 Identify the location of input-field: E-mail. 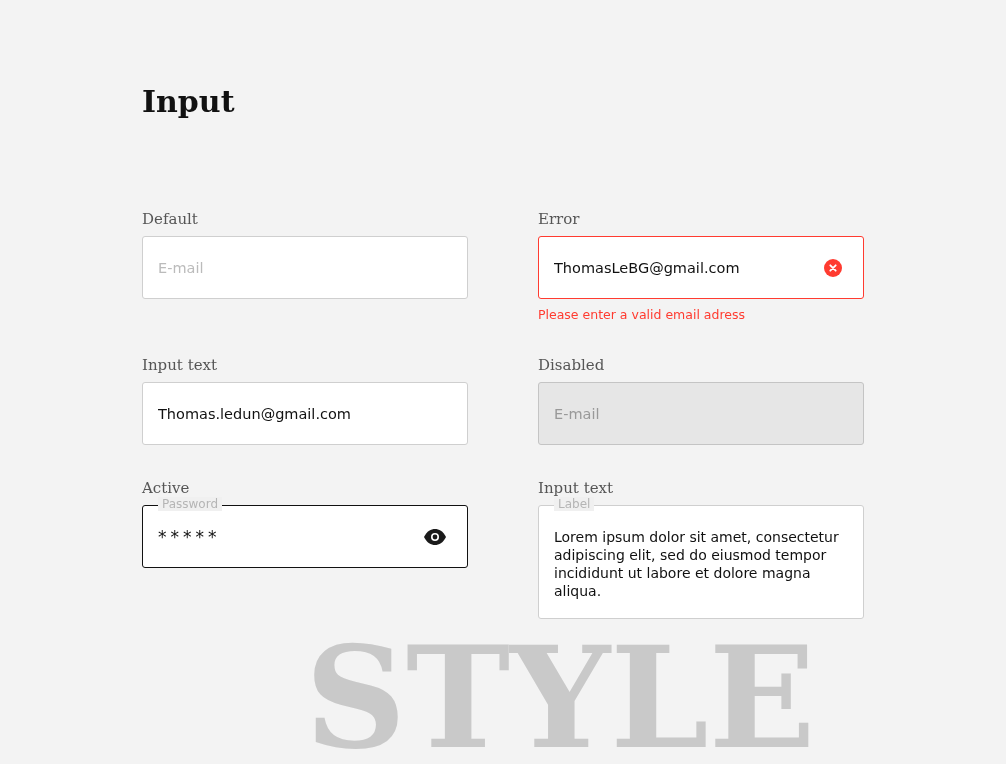
(305, 267).